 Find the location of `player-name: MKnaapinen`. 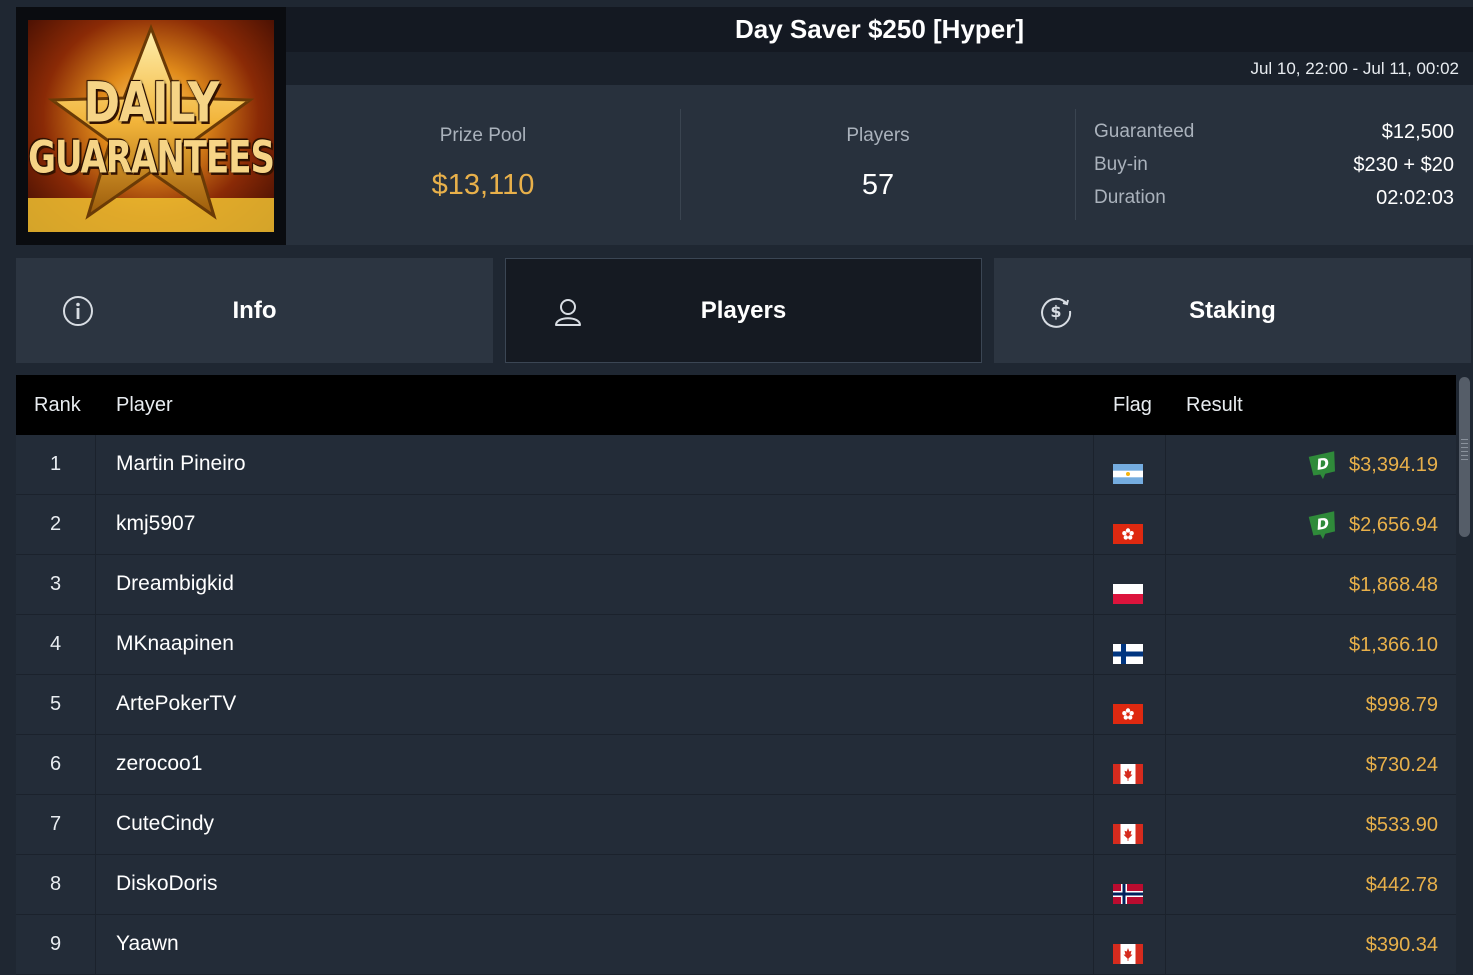

player-name: MKnaapinen is located at coordinates (175, 644).